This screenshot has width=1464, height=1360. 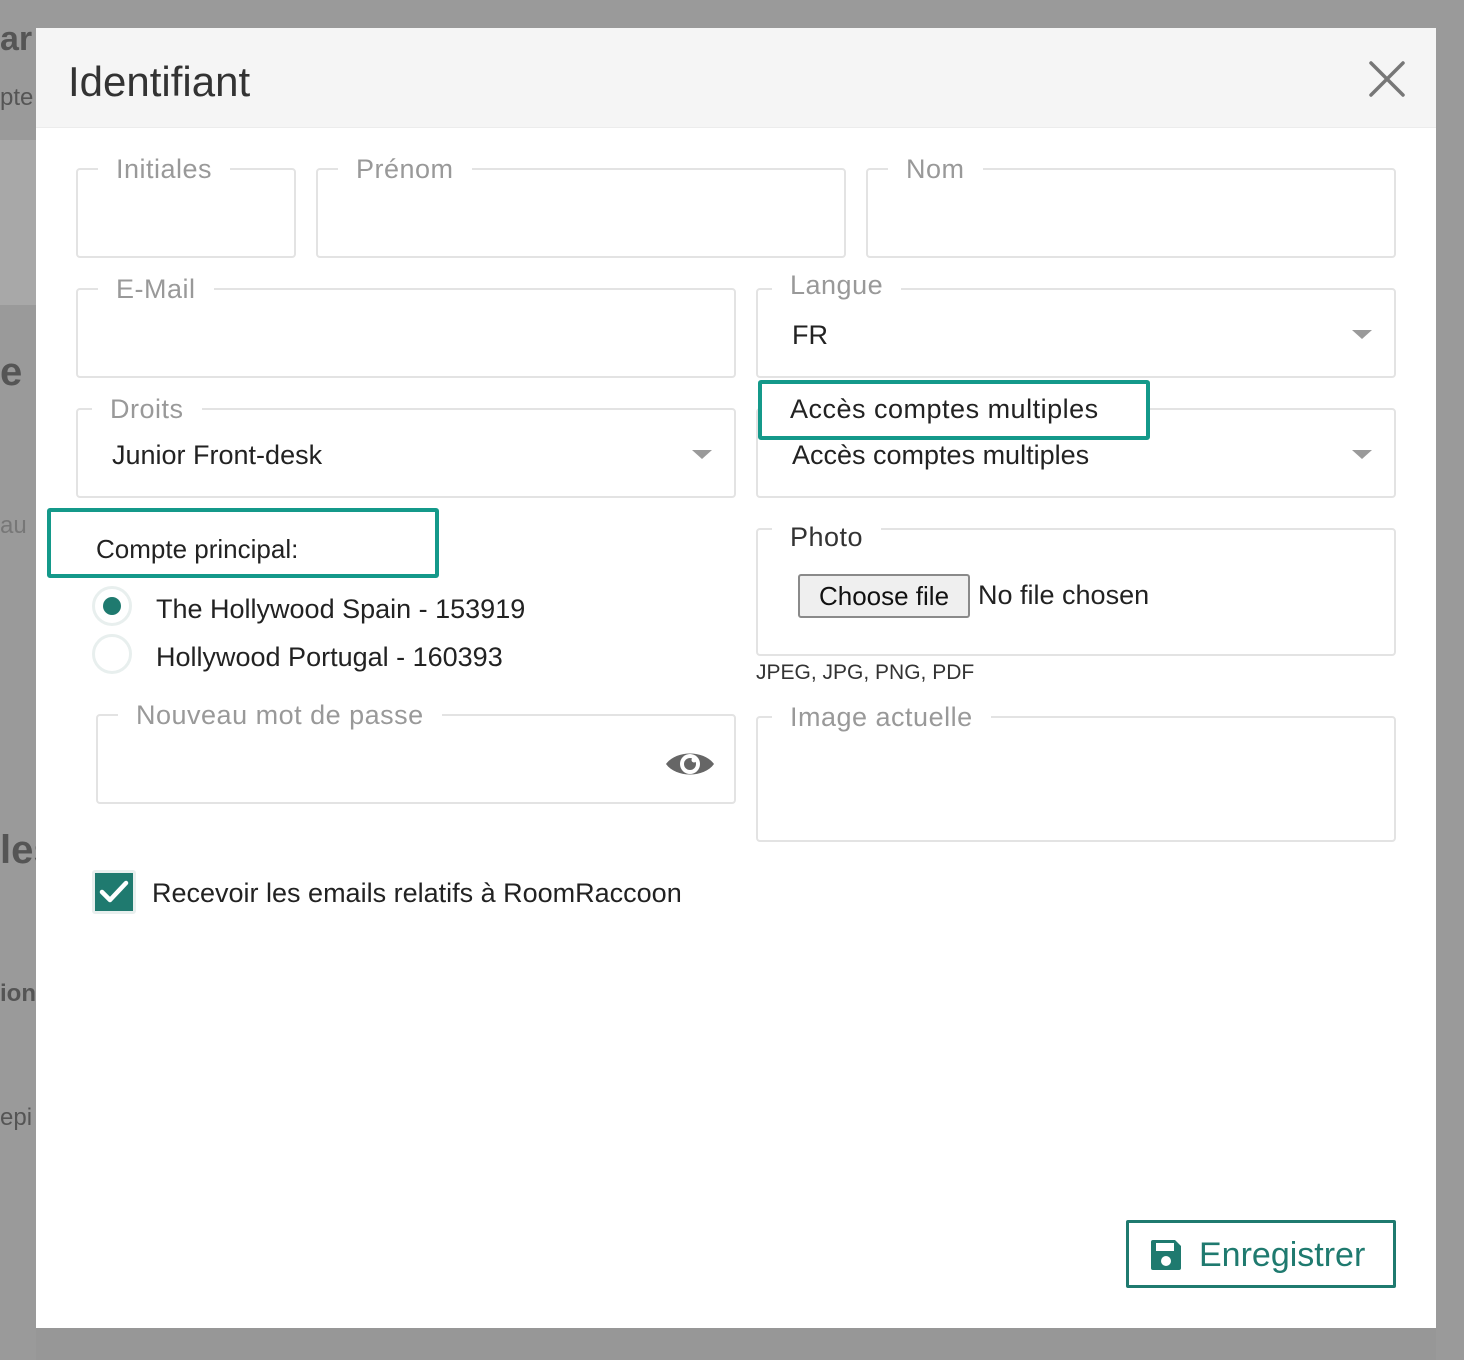 What do you see at coordinates (18, 993) in the screenshot?
I see `background-text: ion` at bounding box center [18, 993].